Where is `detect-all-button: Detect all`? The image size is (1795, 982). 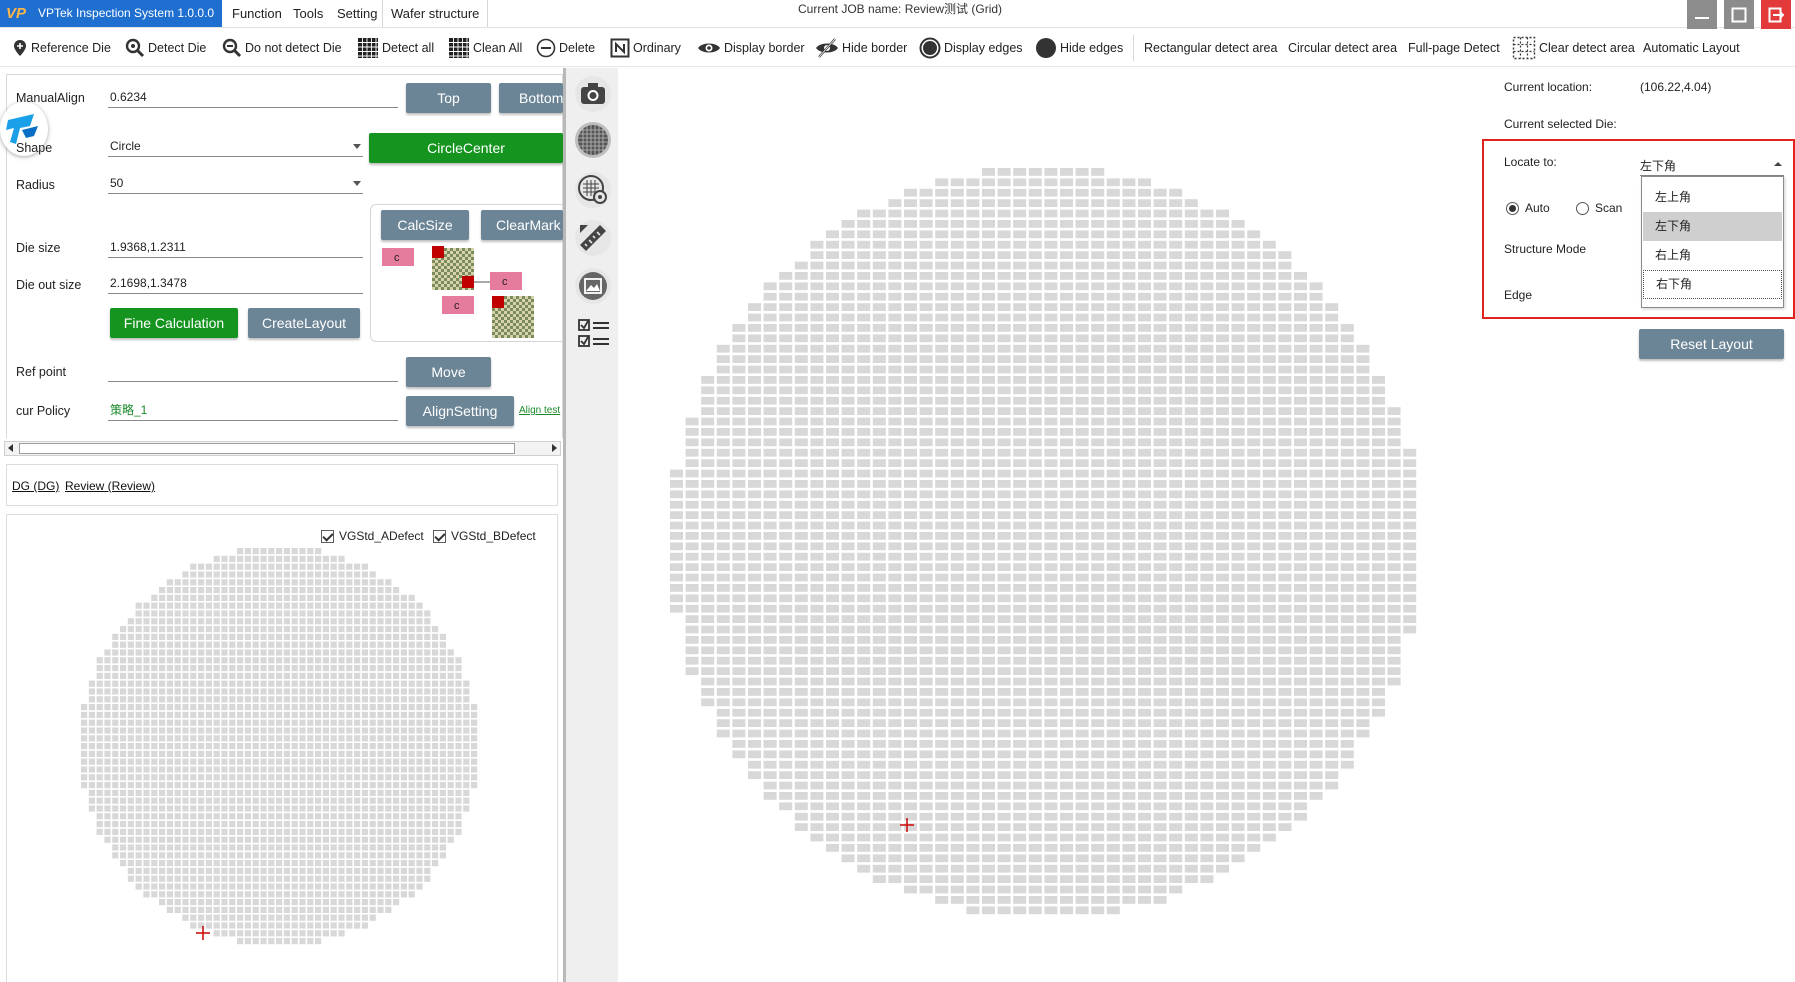
detect-all-button: Detect all is located at coordinates (395, 48).